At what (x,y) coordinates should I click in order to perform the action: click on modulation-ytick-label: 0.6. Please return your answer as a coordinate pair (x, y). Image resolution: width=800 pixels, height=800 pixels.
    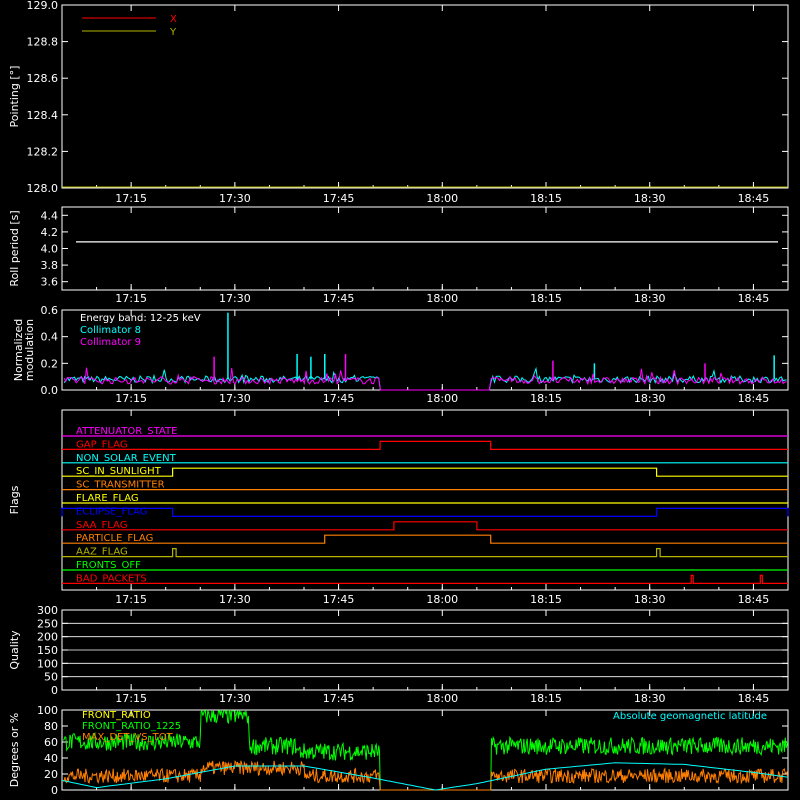
    Looking at the image, I should click on (50, 310).